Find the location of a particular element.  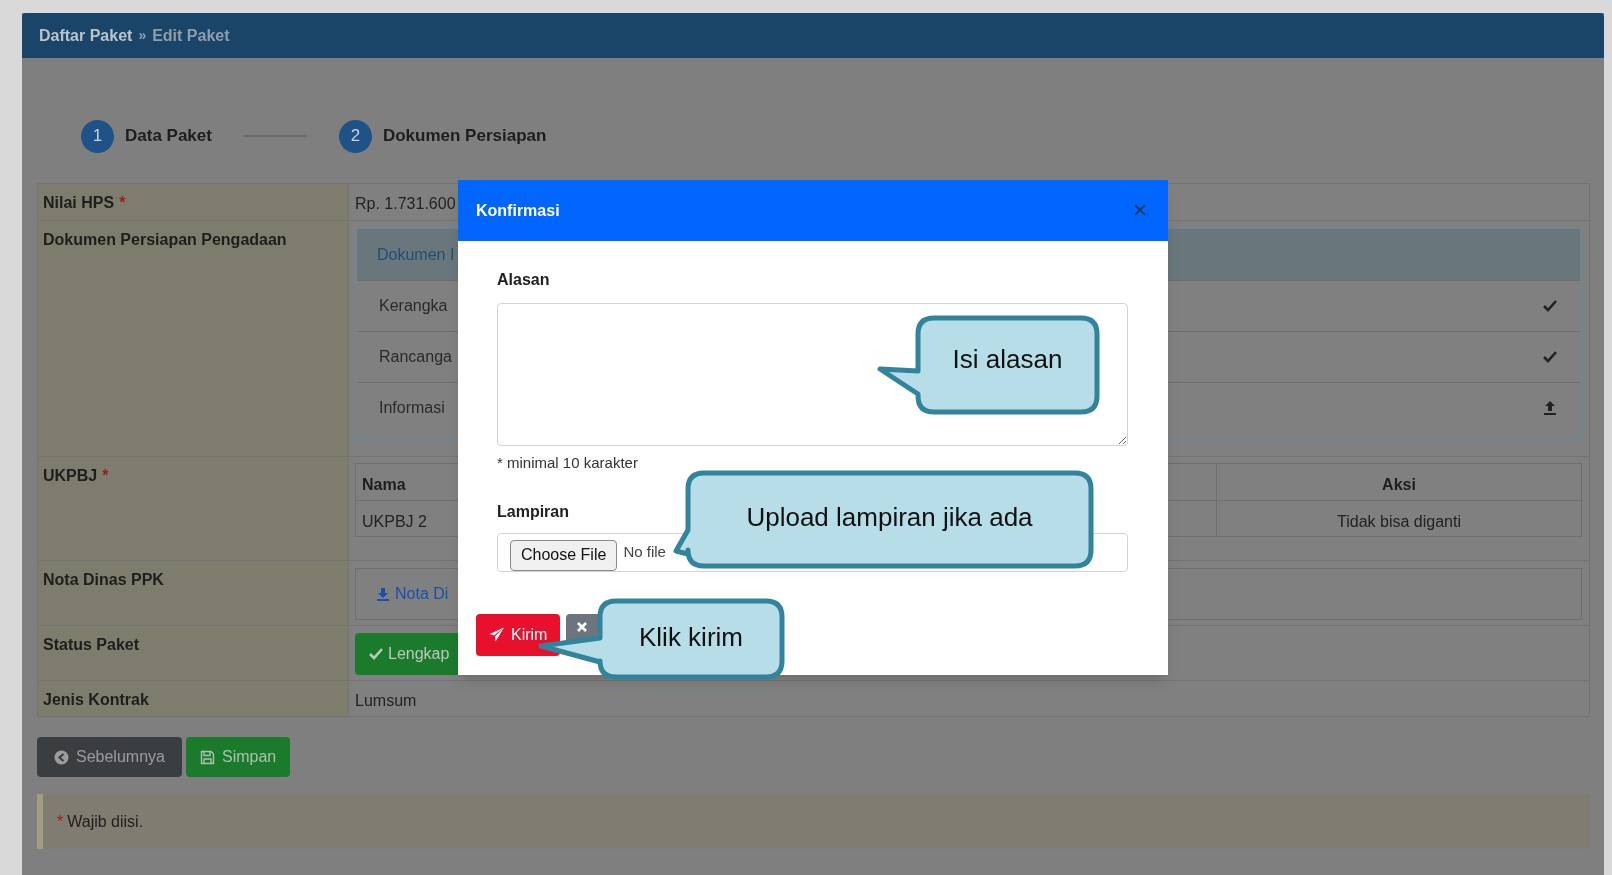

file-status: No file is located at coordinates (644, 551).